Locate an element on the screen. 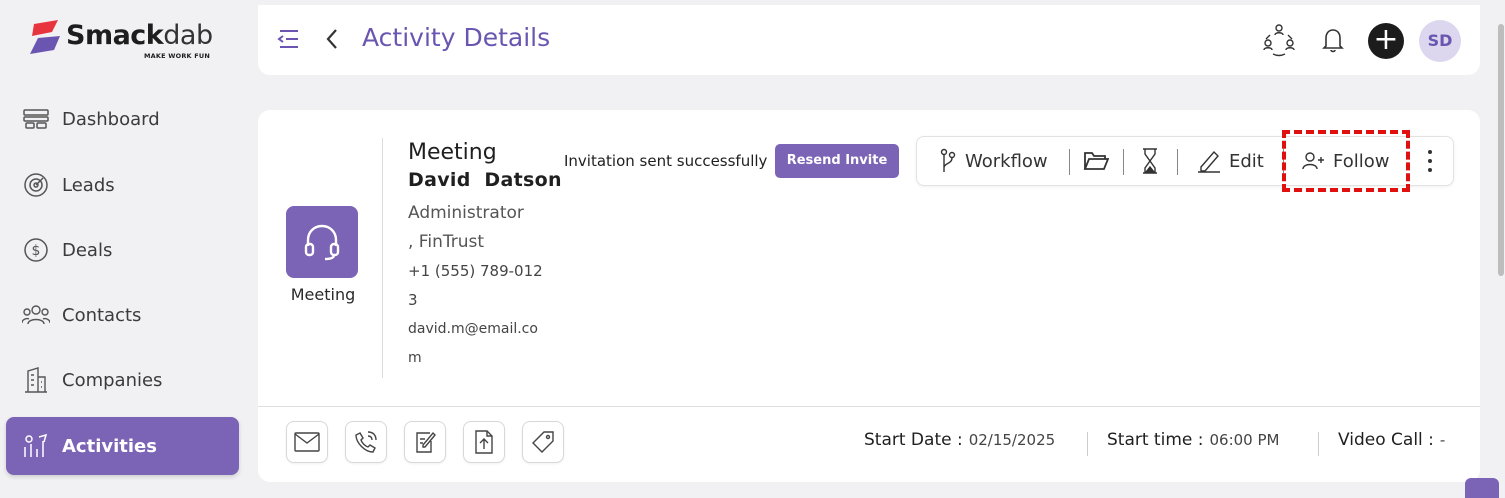 This screenshot has width=1505, height=498. file-upload-icon is located at coordinates (484, 442).